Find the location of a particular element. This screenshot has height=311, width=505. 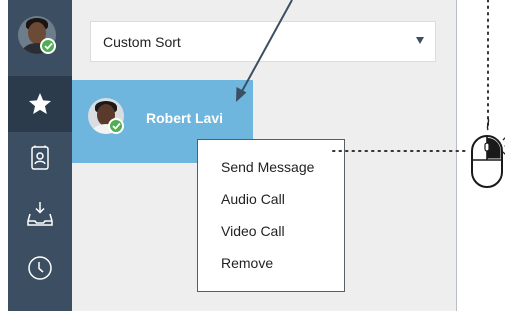

inbox-download-icon is located at coordinates (40, 214).